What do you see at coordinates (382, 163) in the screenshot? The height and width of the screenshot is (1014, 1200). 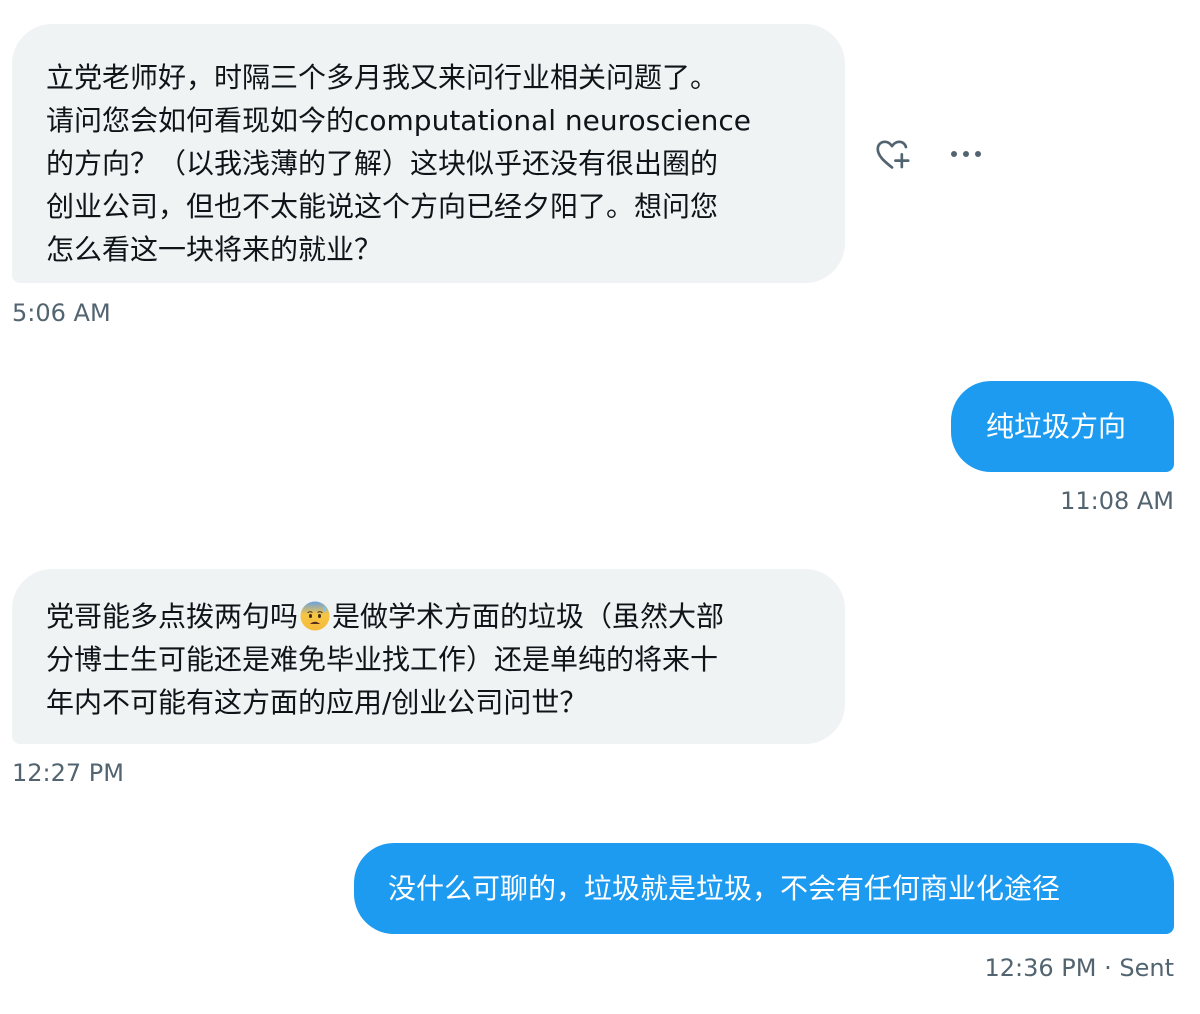 I see `message-text-line: 的方向？（以我浅薄的了解）这块似乎还没有很出圈的` at bounding box center [382, 163].